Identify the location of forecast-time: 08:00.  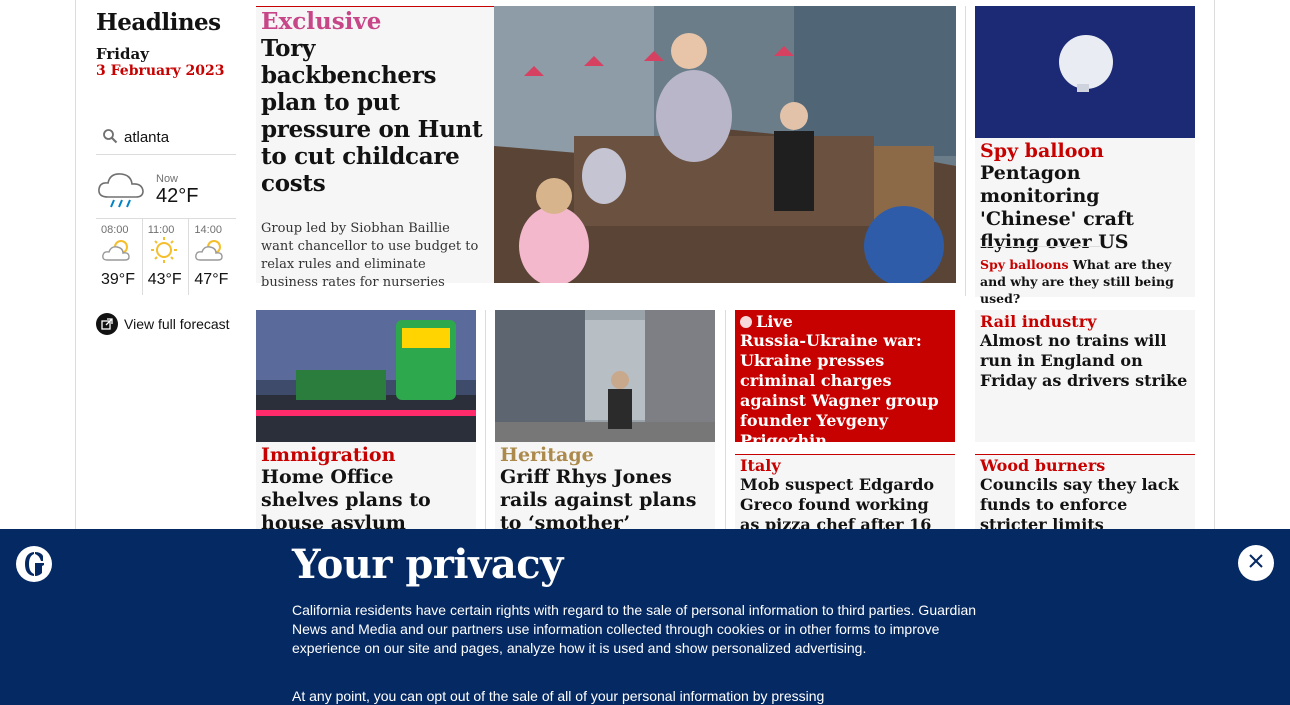
(115, 230).